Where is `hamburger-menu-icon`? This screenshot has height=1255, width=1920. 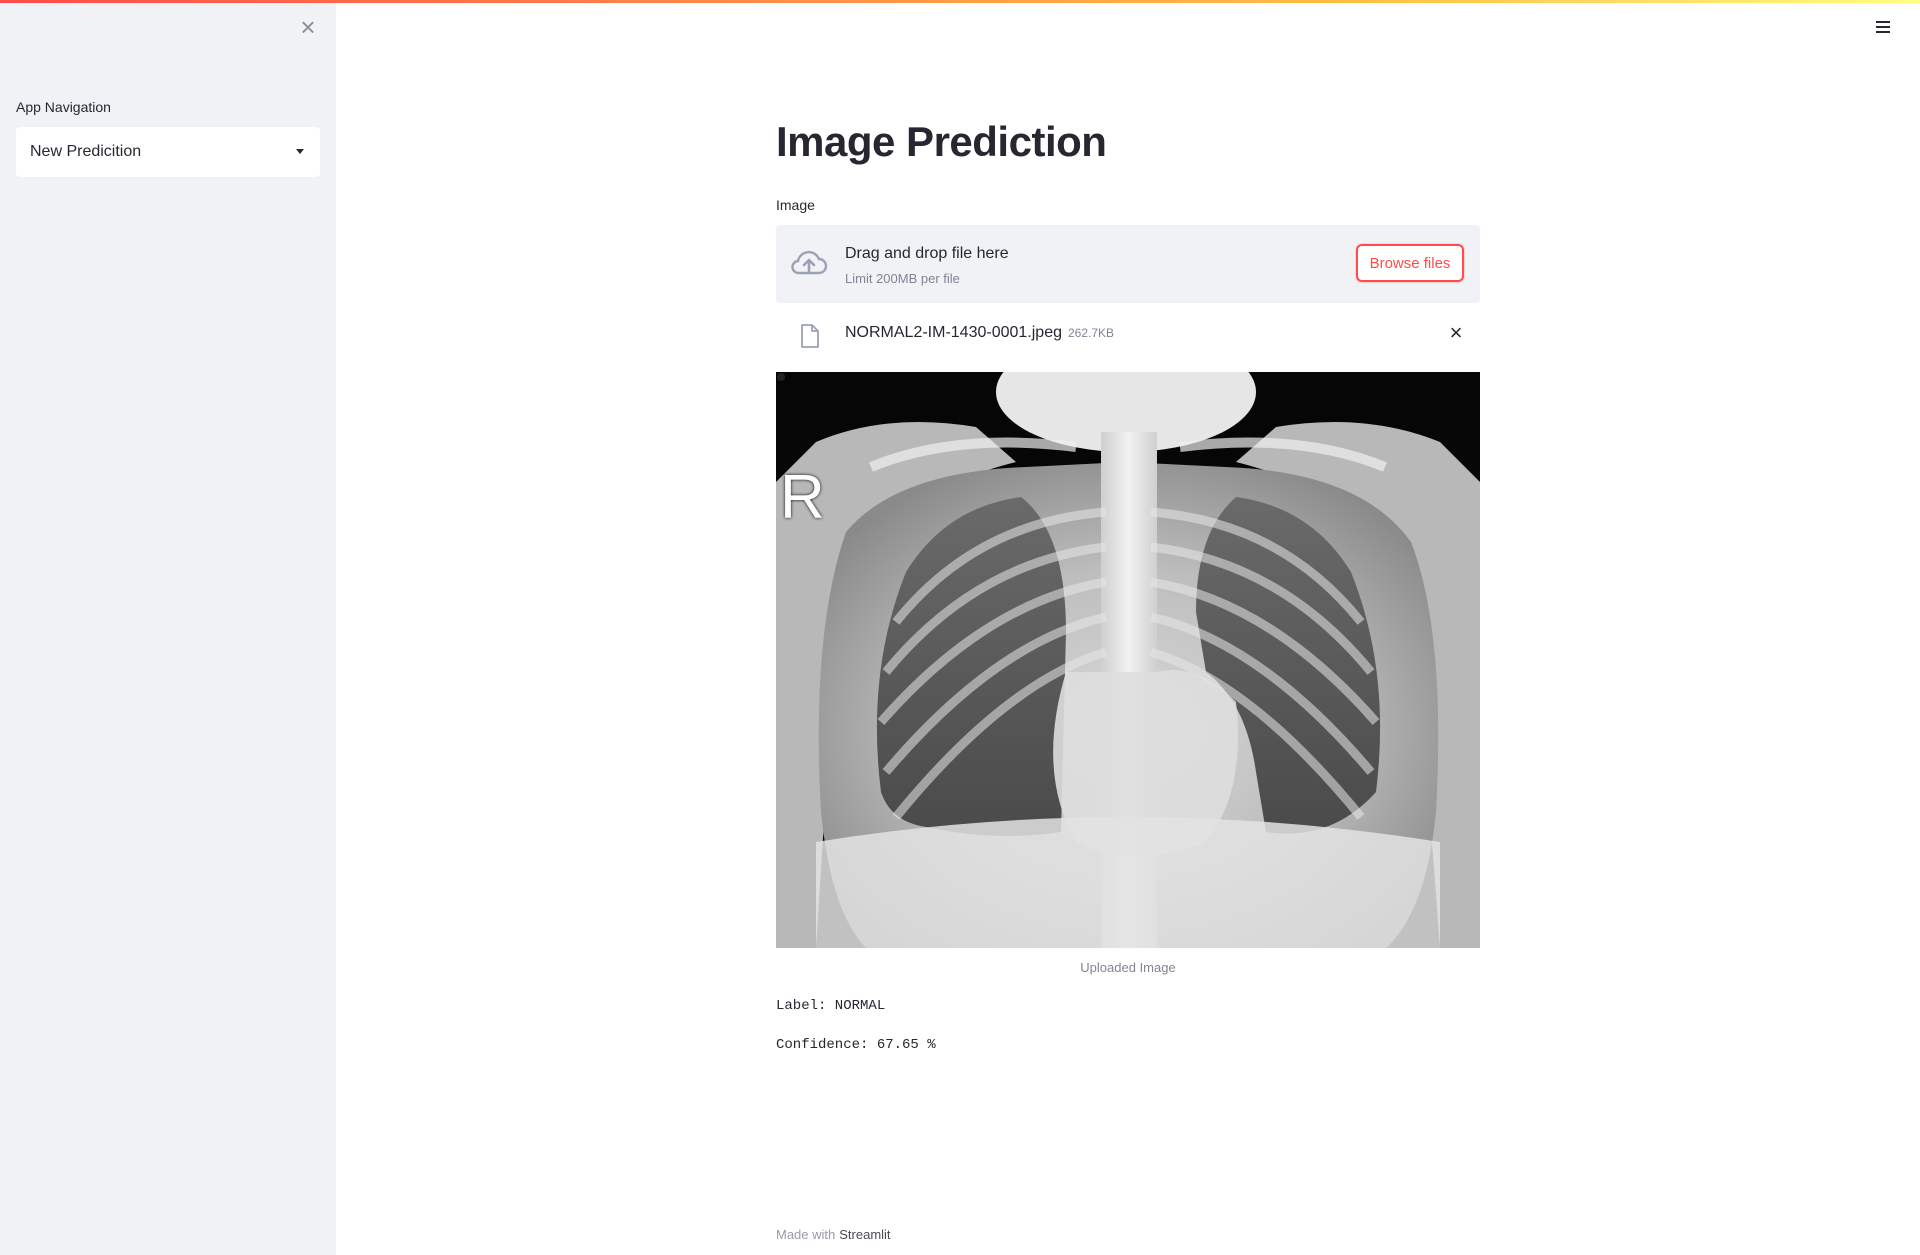 hamburger-menu-icon is located at coordinates (1883, 28).